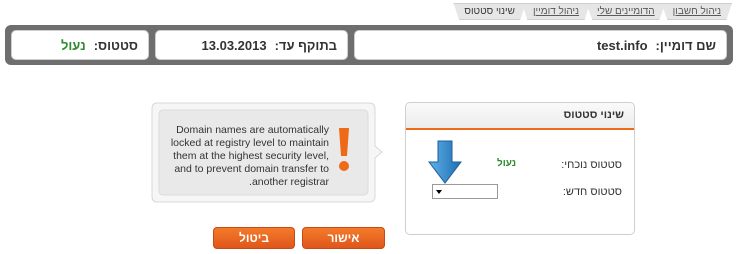 This screenshot has height=254, width=742. I want to click on new-status-select, so click(465, 191).